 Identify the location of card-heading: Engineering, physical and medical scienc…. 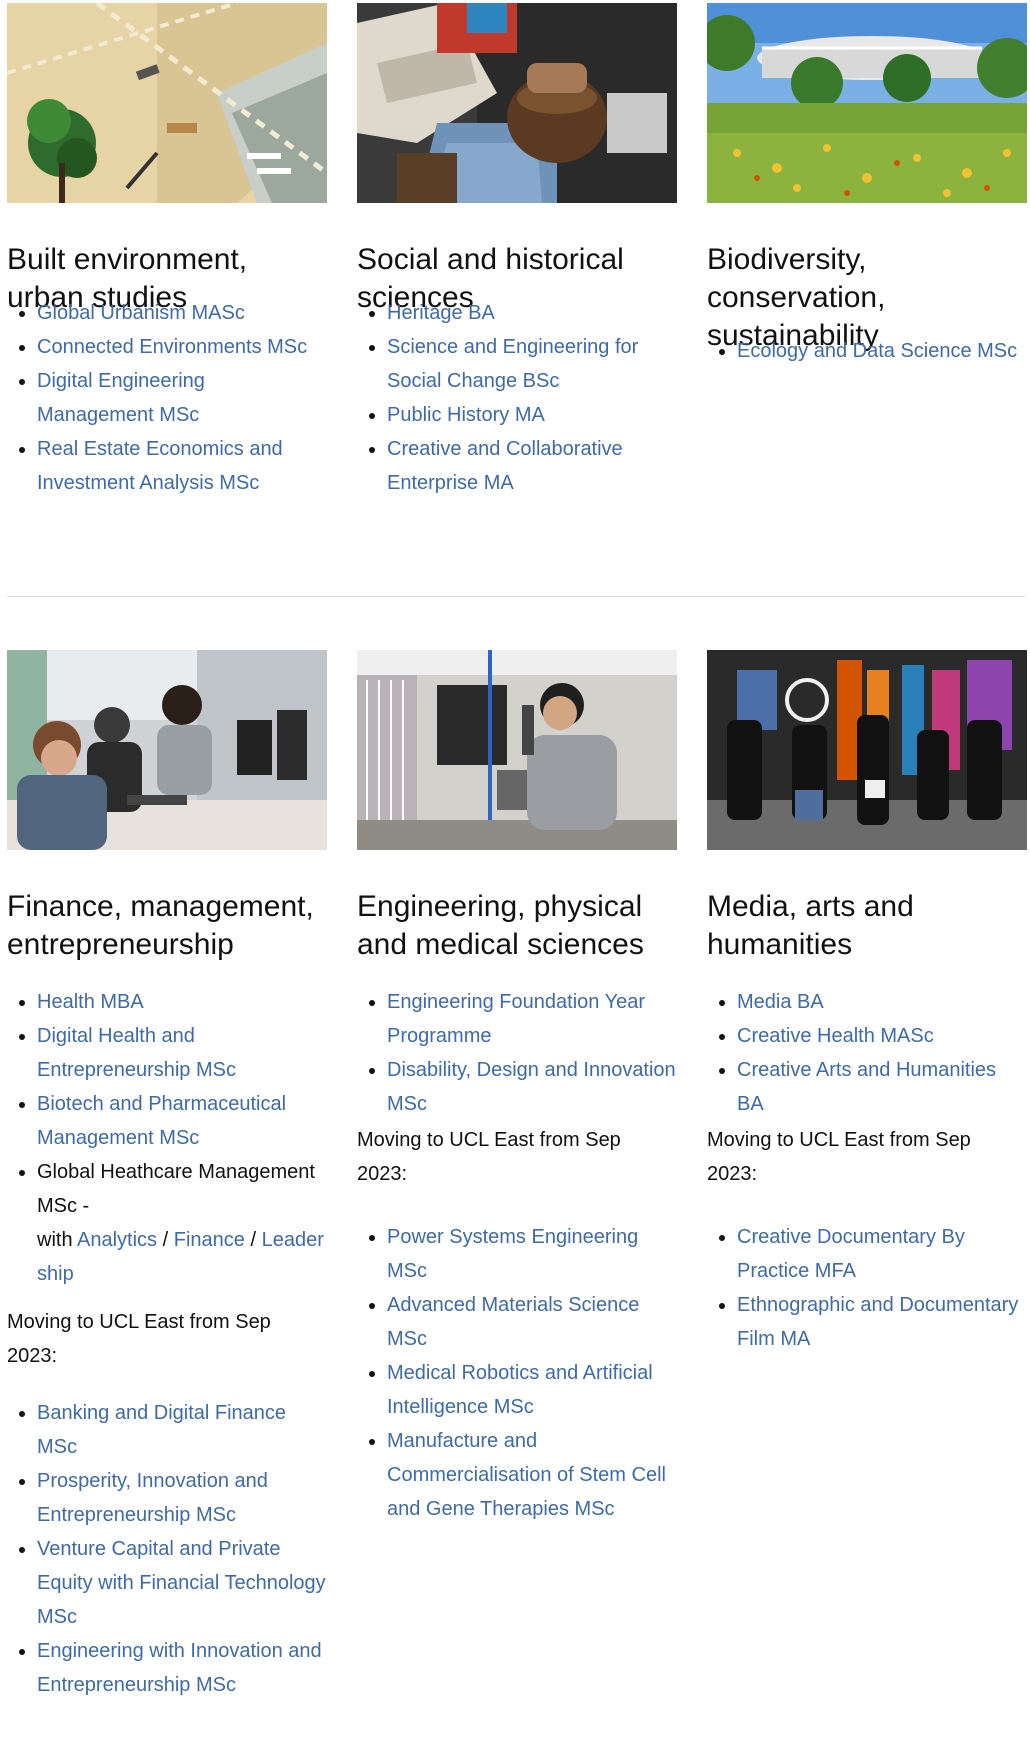
(500, 925).